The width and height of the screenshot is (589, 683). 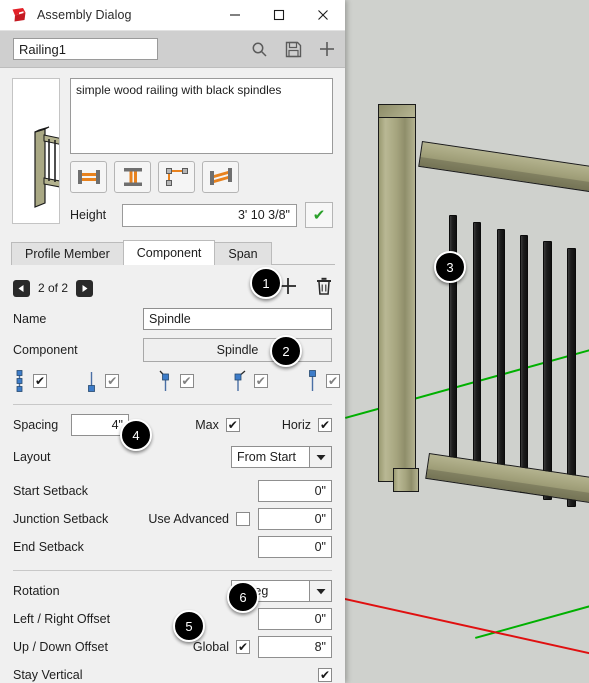 I want to click on lr-offset-label: Left / Right Offset, so click(x=62, y=619).